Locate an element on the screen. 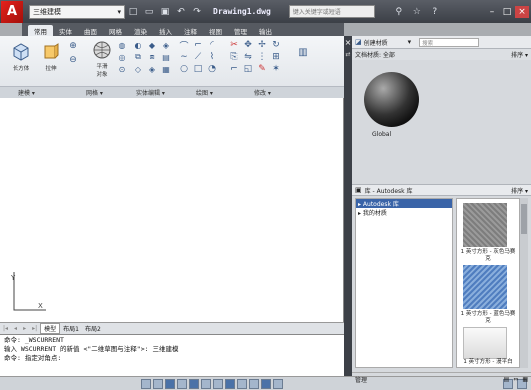 This screenshot has height=390, width=531. first-layout-icon: |◂ is located at coordinates (5, 328).